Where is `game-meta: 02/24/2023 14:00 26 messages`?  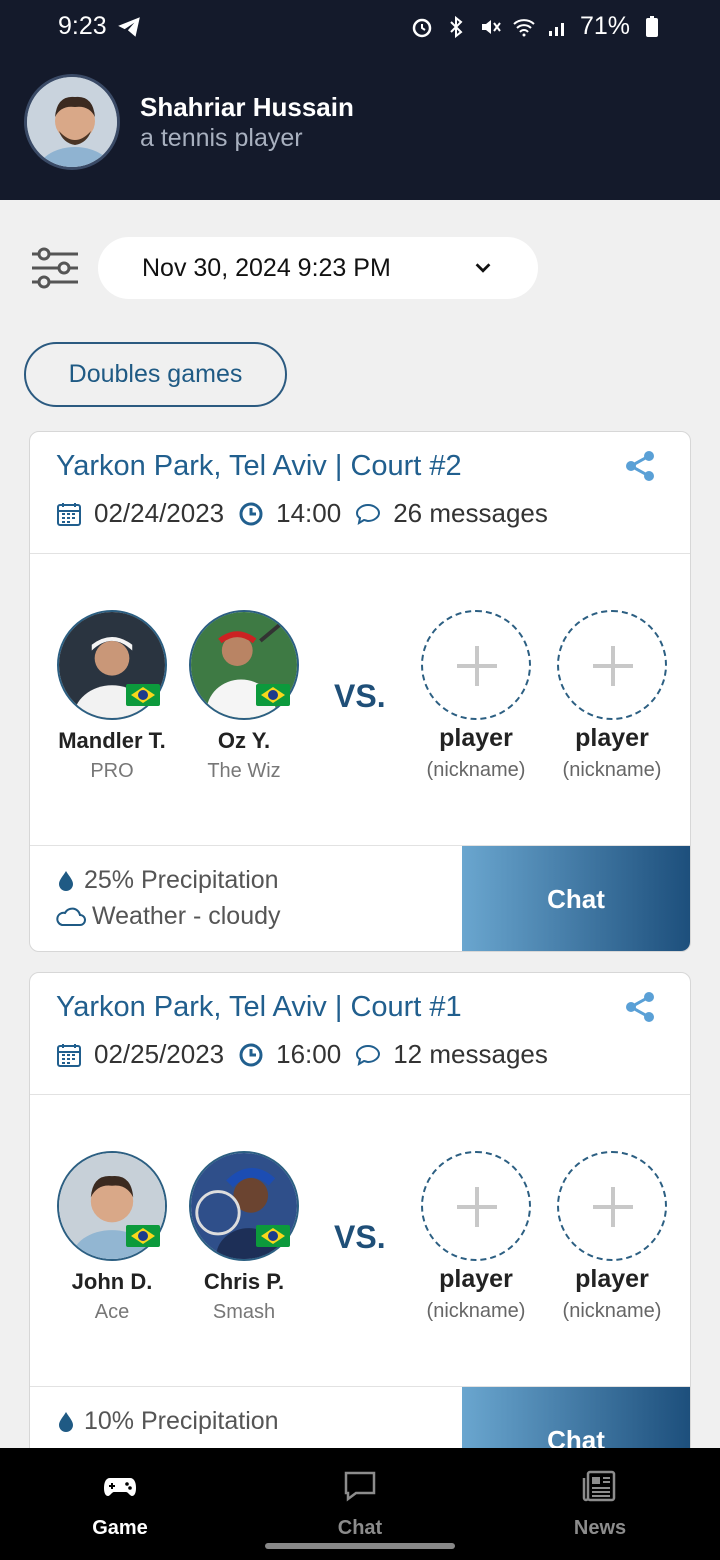 game-meta: 02/24/2023 14:00 26 messages is located at coordinates (309, 513).